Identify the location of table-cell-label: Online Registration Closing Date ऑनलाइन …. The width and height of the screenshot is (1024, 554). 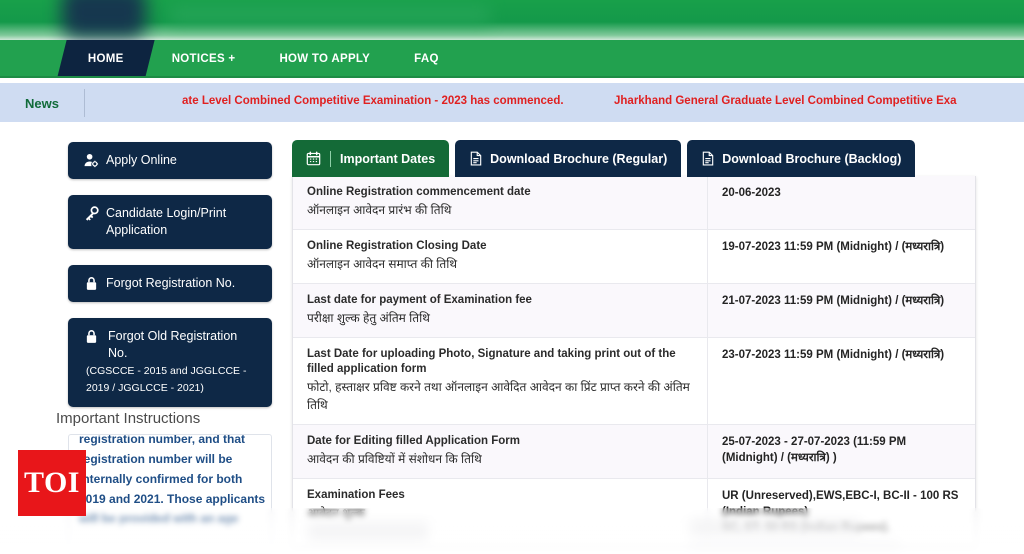
(500, 256).